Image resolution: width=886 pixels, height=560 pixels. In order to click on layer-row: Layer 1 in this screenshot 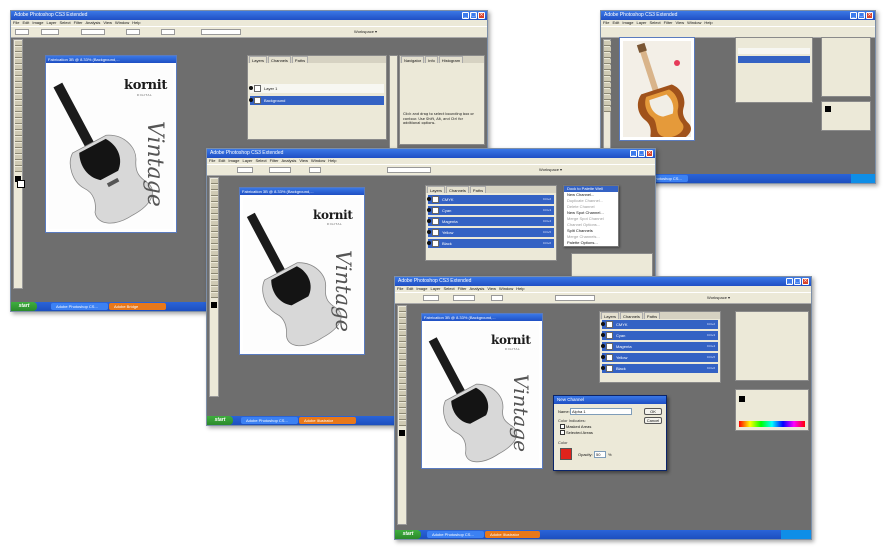, I will do `click(316, 88)`.